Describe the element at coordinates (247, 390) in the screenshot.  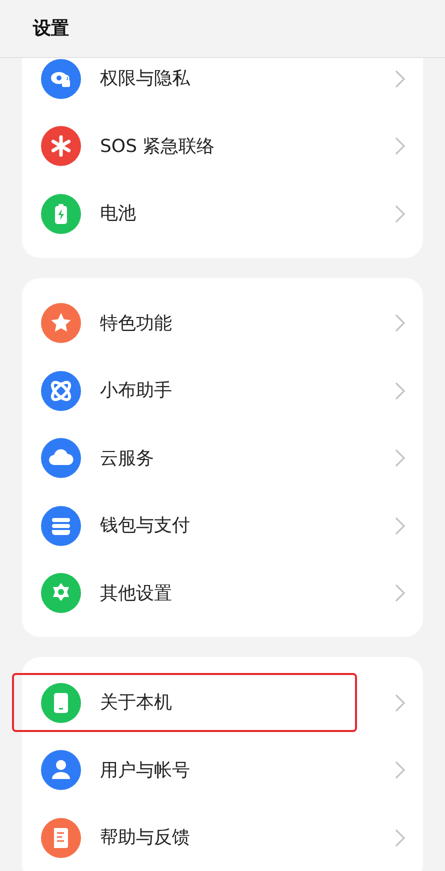
I see `menu-item: 小布助手` at that location.